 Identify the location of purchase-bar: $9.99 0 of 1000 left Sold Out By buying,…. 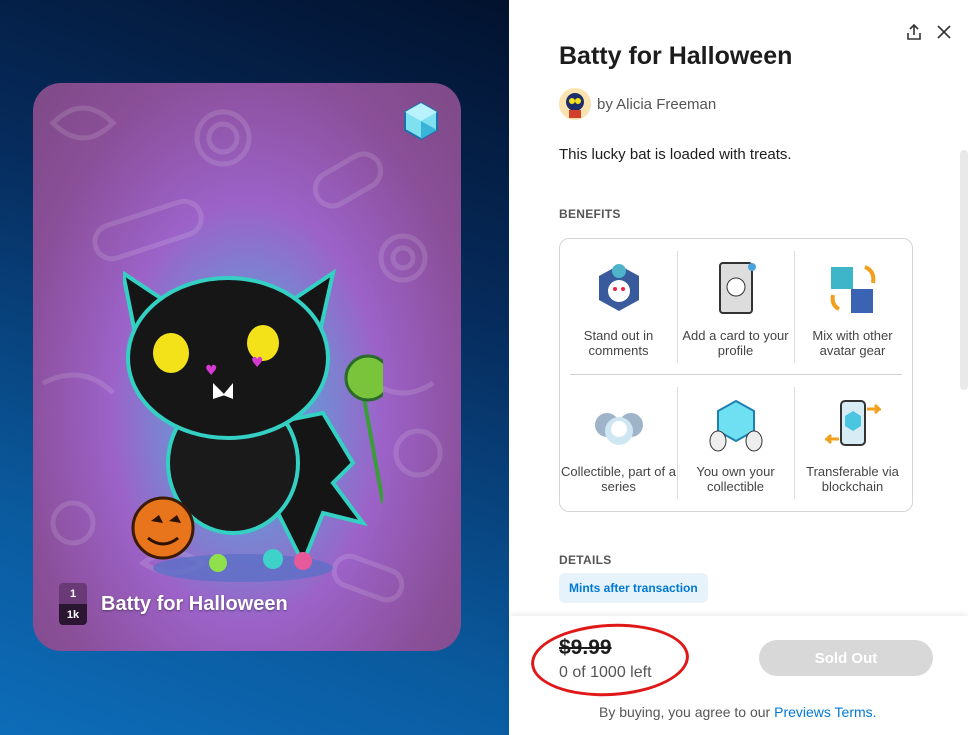
(738, 675).